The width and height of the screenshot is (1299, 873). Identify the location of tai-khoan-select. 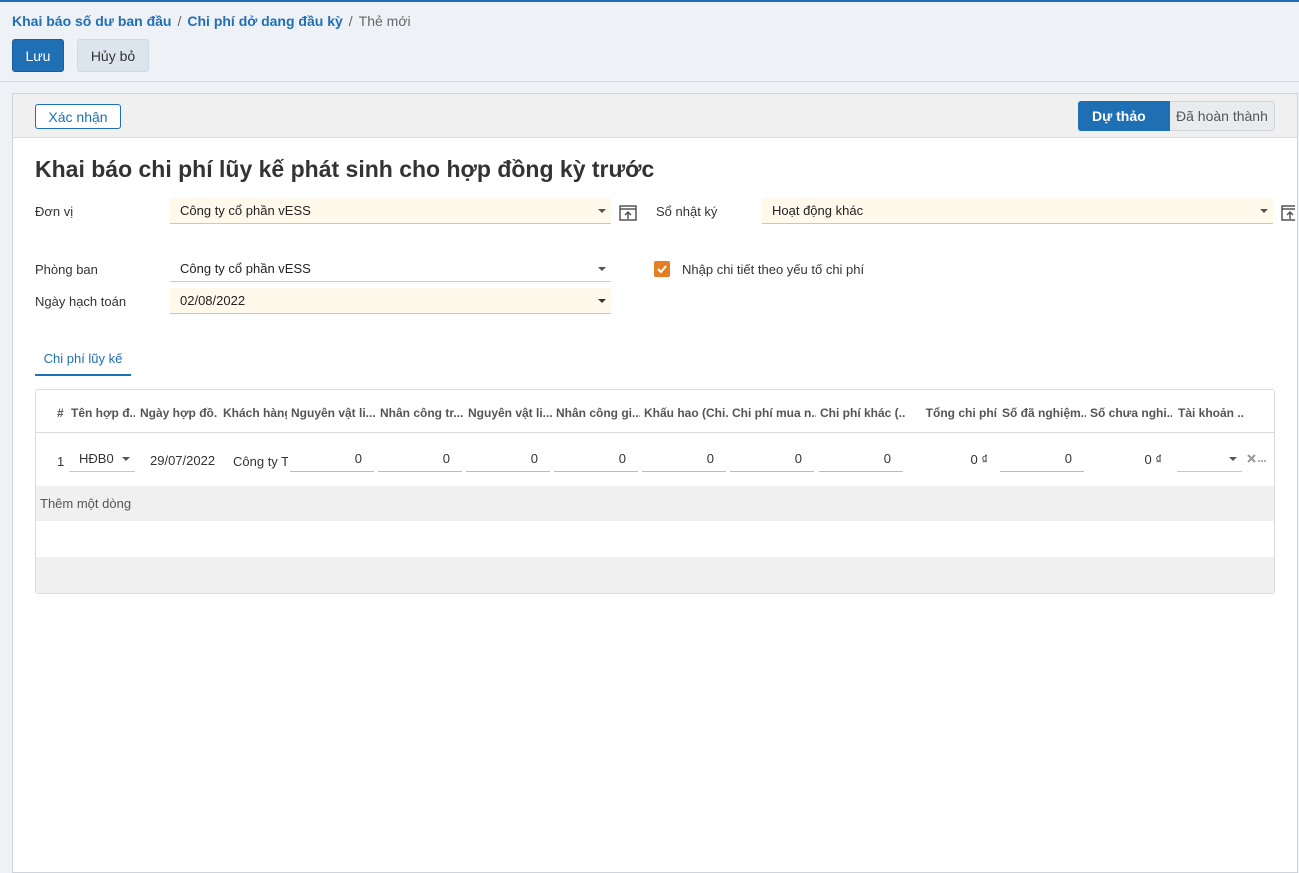
(1209, 459).